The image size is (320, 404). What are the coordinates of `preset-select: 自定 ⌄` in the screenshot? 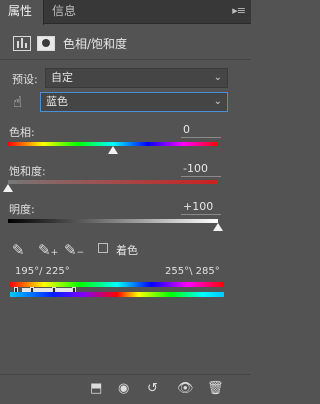 It's located at (136, 78).